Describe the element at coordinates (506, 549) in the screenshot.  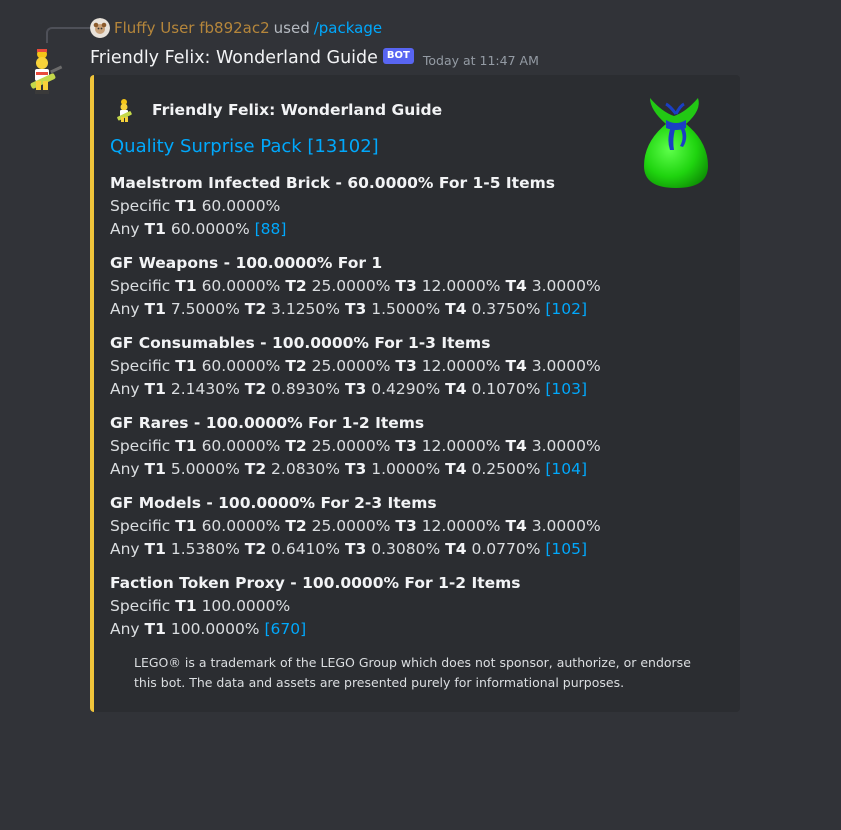
I see `tier-value: 0.0770%` at that location.